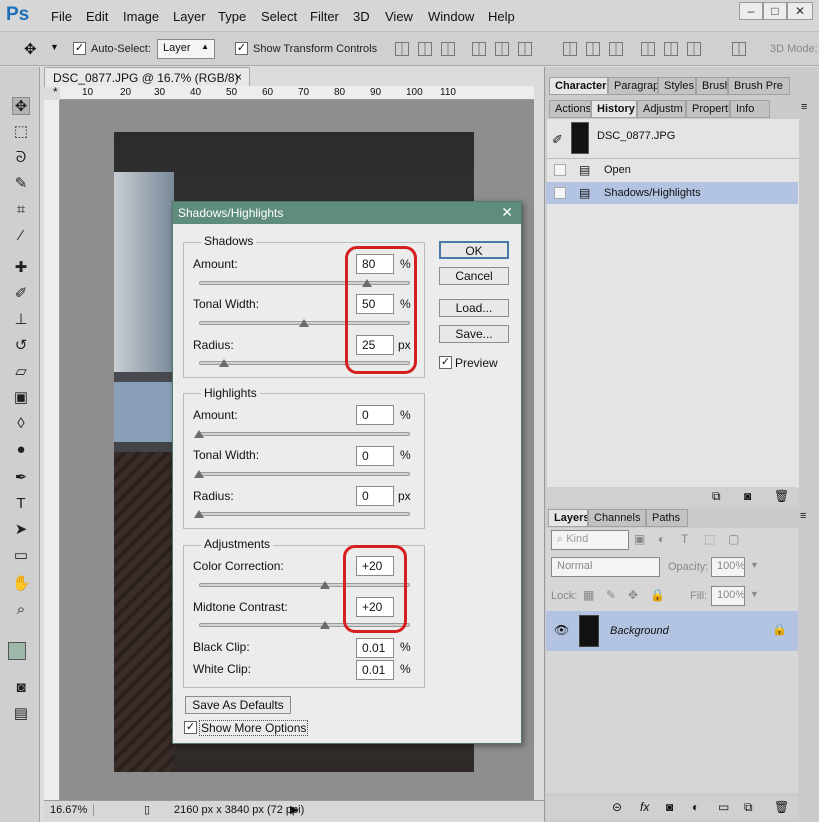  Describe the element at coordinates (448, 49) in the screenshot. I see `align-bottom-icon` at that location.